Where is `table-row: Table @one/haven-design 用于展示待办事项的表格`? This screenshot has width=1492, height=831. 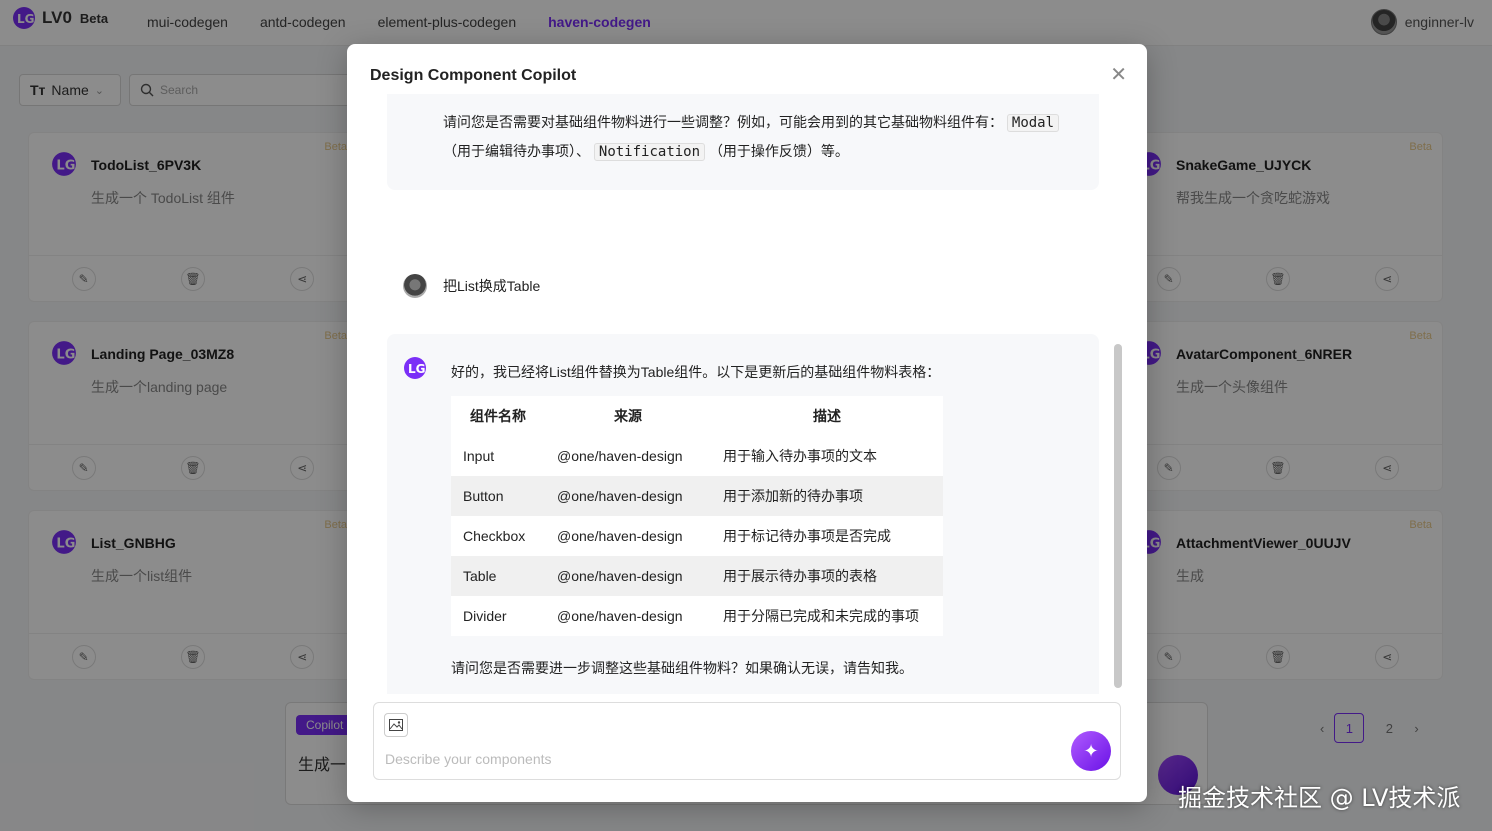
table-row: Table @one/haven-design 用于展示待办事项的表格 is located at coordinates (697, 576).